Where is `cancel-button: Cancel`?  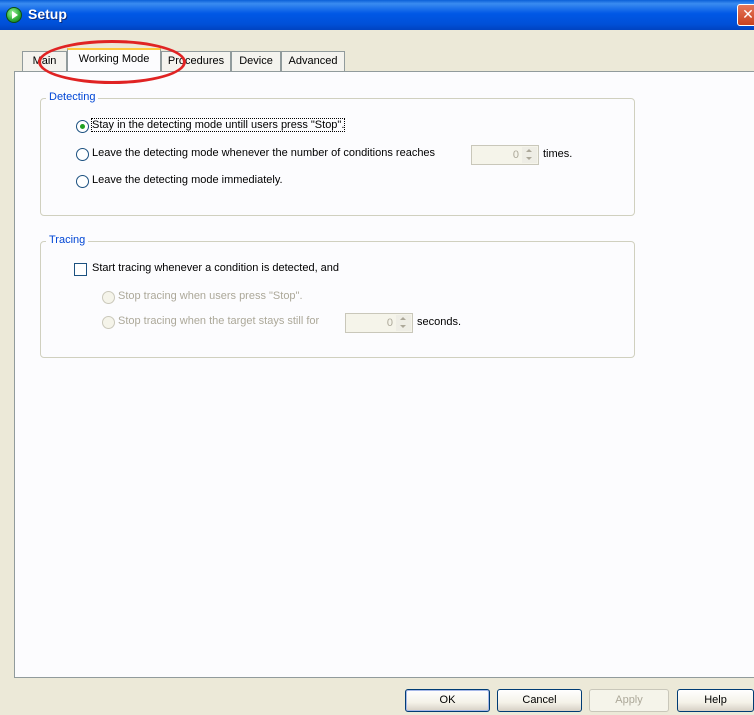
cancel-button: Cancel is located at coordinates (539, 700).